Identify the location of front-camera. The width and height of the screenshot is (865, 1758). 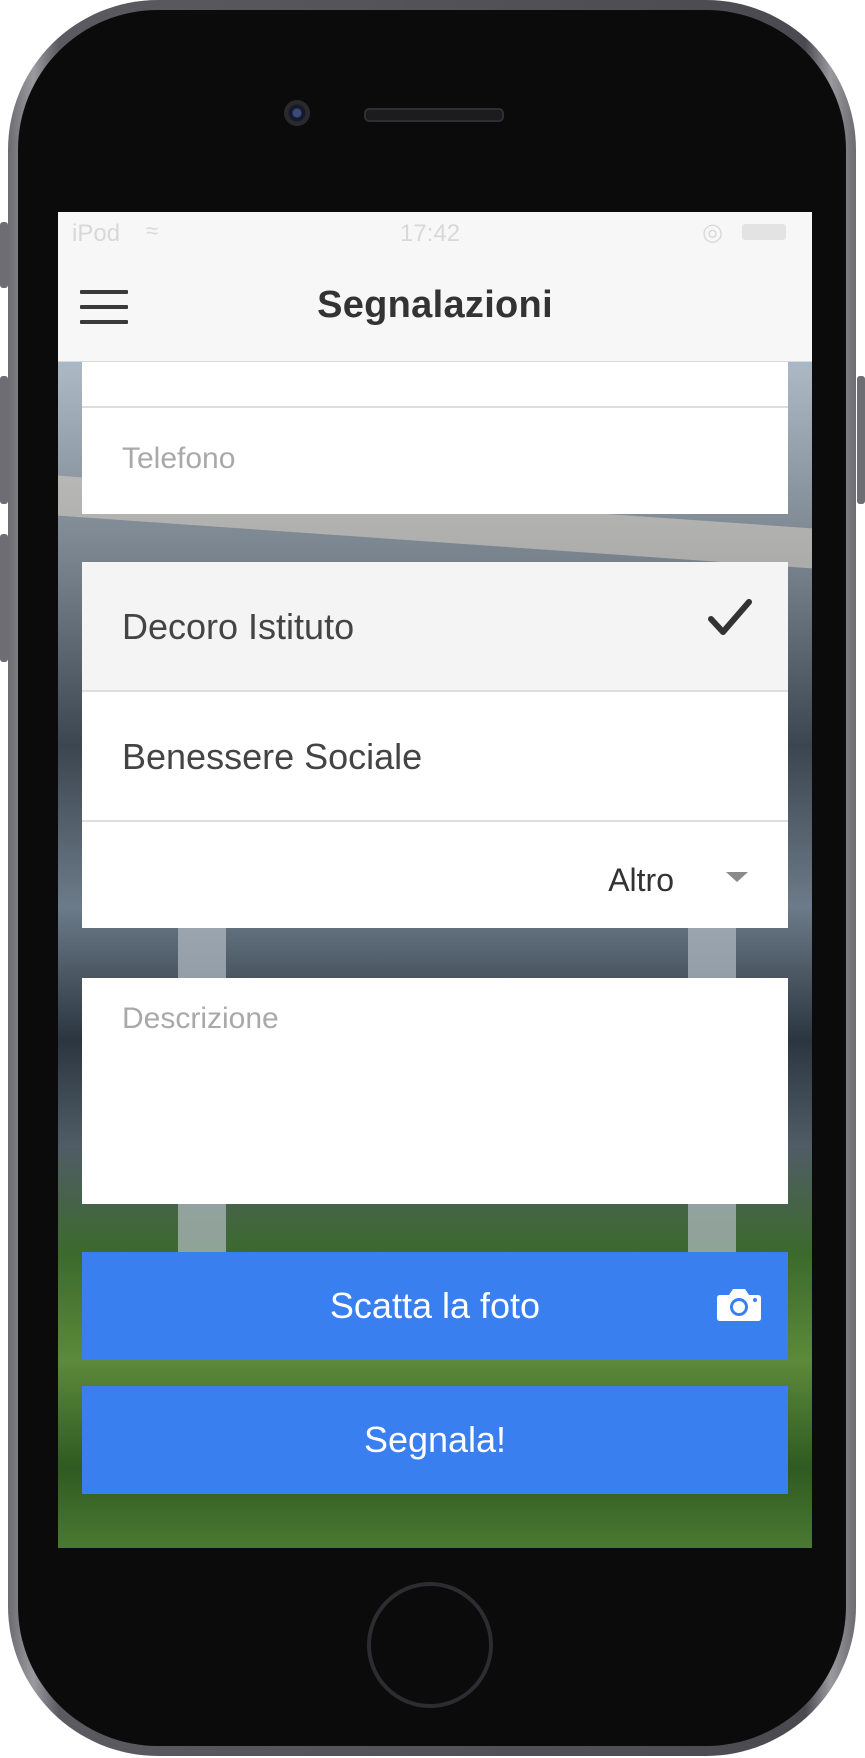
(297, 113).